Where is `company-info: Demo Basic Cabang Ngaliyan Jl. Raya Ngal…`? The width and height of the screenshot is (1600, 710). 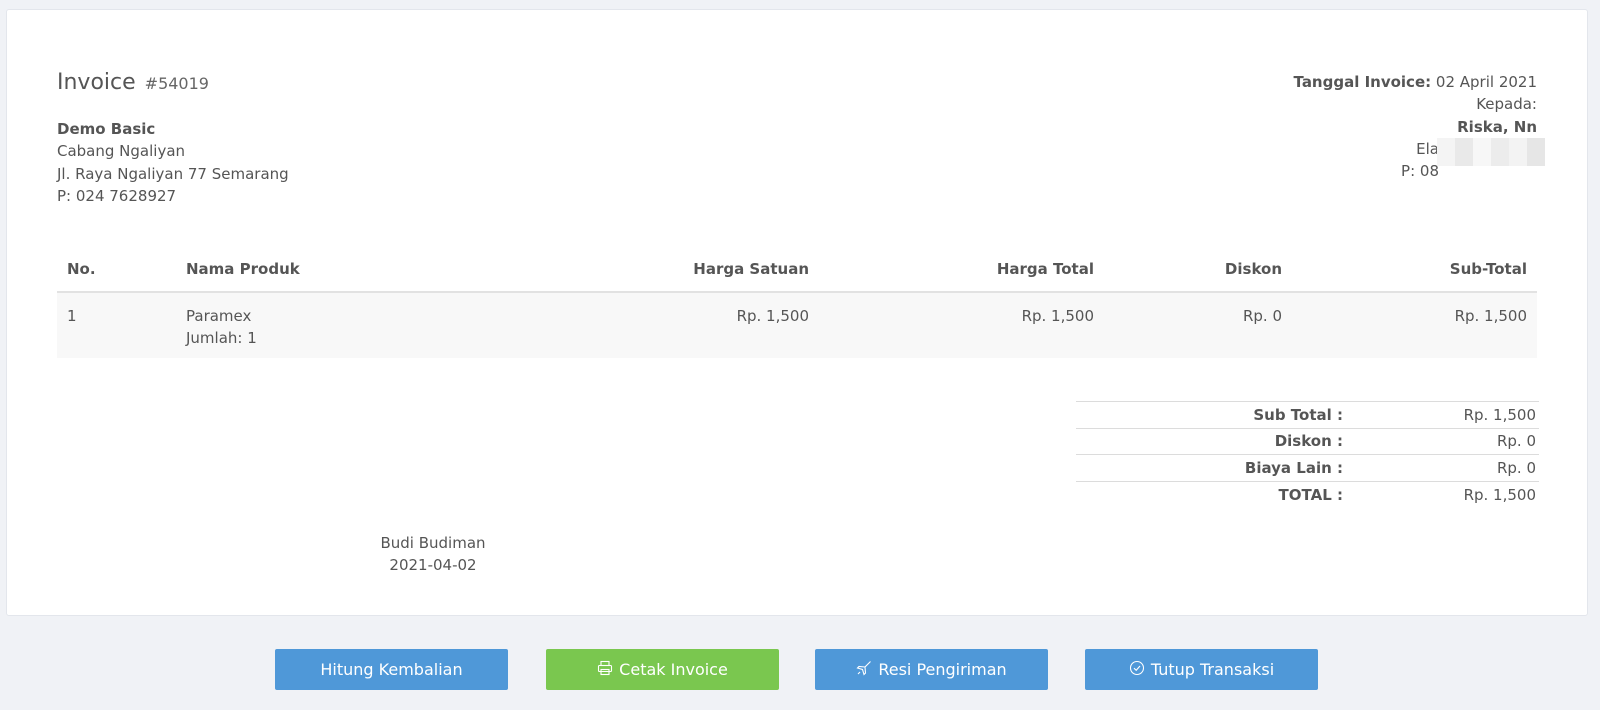 company-info: Demo Basic Cabang Ngaliyan Jl. Raya Ngal… is located at coordinates (173, 162).